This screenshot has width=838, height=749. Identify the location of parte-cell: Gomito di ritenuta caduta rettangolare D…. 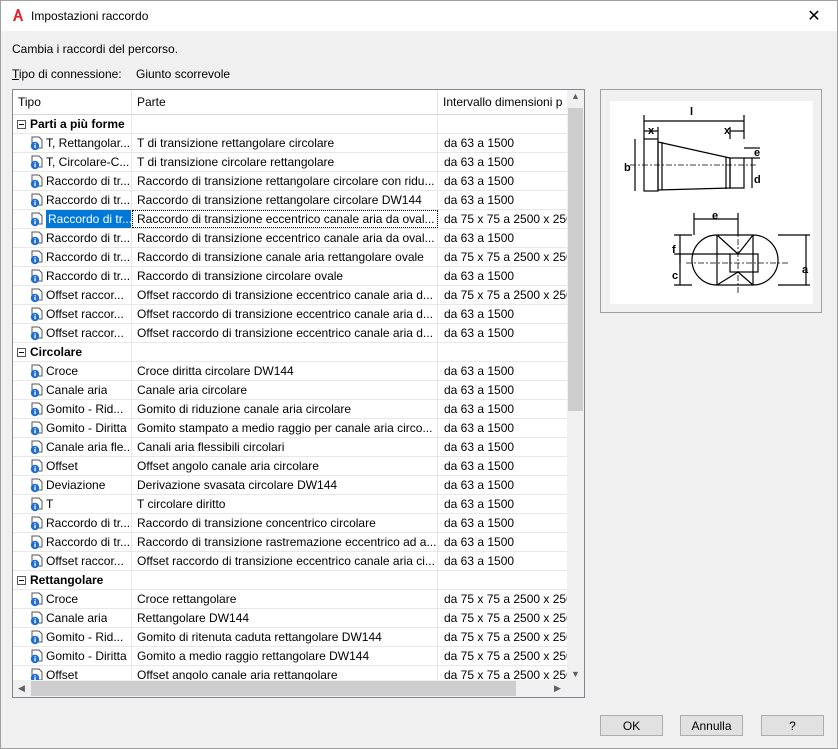
(285, 637).